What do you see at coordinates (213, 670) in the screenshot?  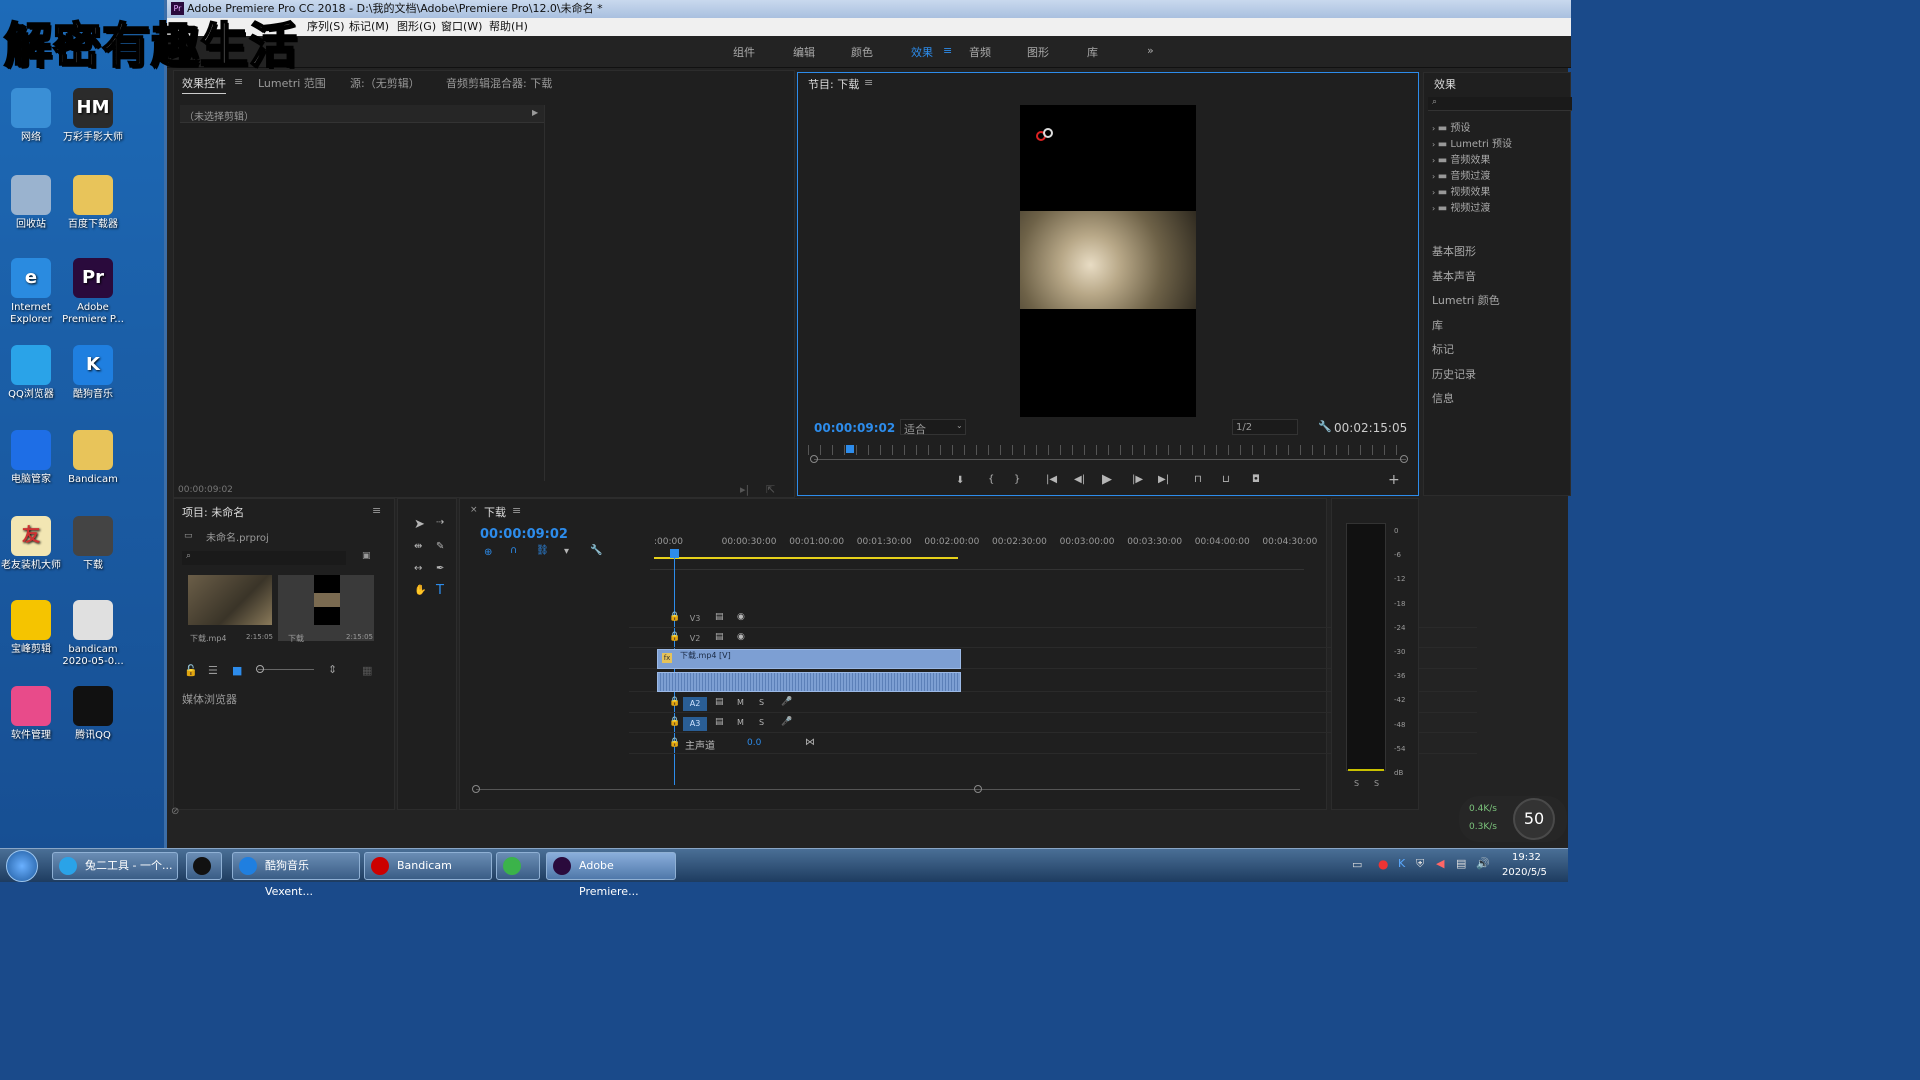 I see `list-view-icon: ☰` at bounding box center [213, 670].